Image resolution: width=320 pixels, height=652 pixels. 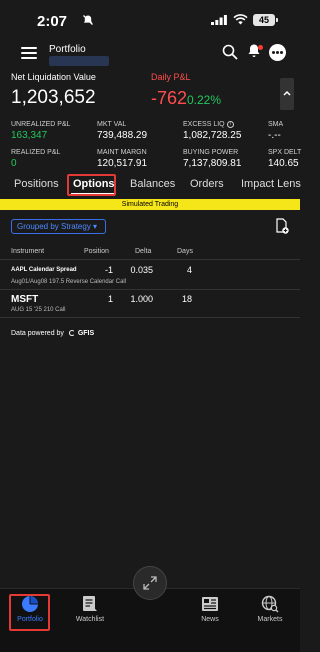 What do you see at coordinates (169, 98) in the screenshot?
I see `daily-pl-value: -762` at bounding box center [169, 98].